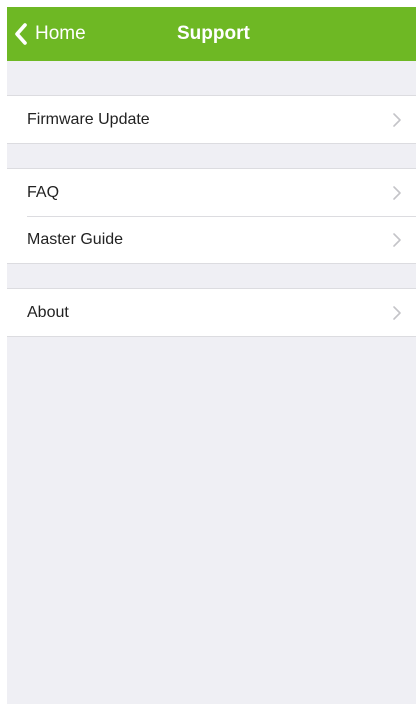 The image size is (416, 704). I want to click on navigation-bar: Home Support, so click(211, 34).